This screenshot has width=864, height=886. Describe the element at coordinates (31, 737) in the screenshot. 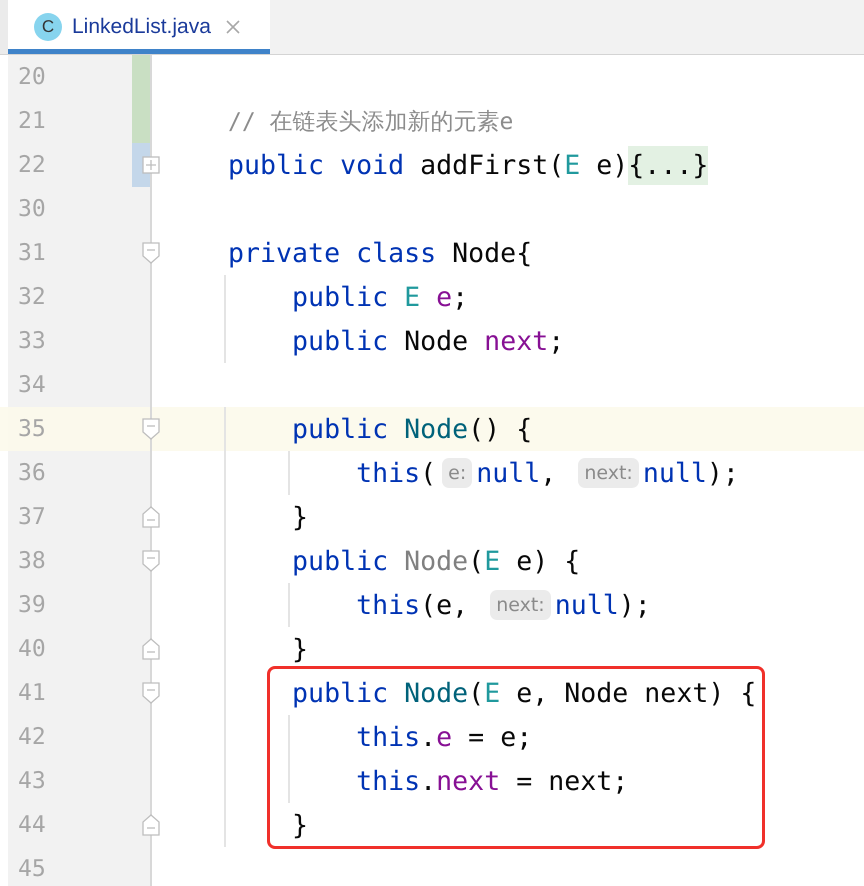

I see `line-number: 42` at that location.